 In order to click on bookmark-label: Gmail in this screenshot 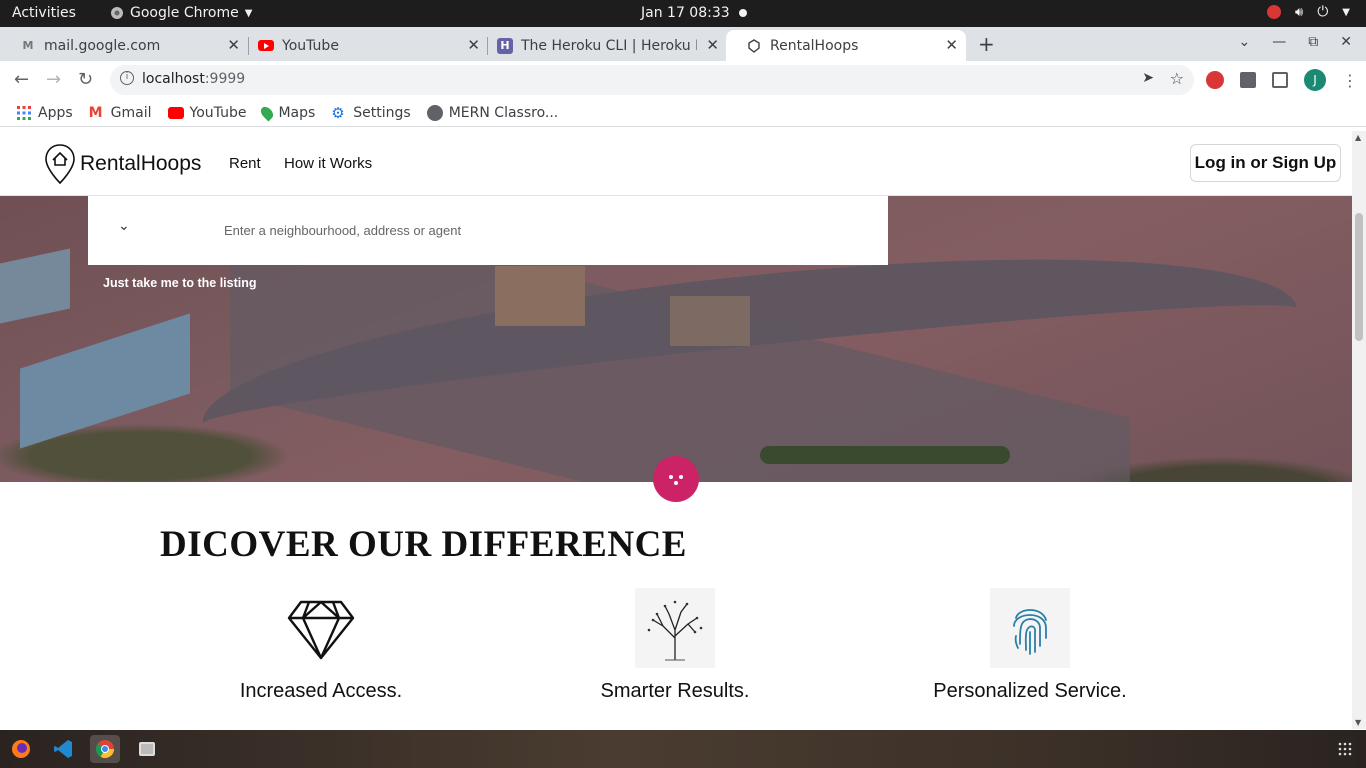, I will do `click(131, 112)`.